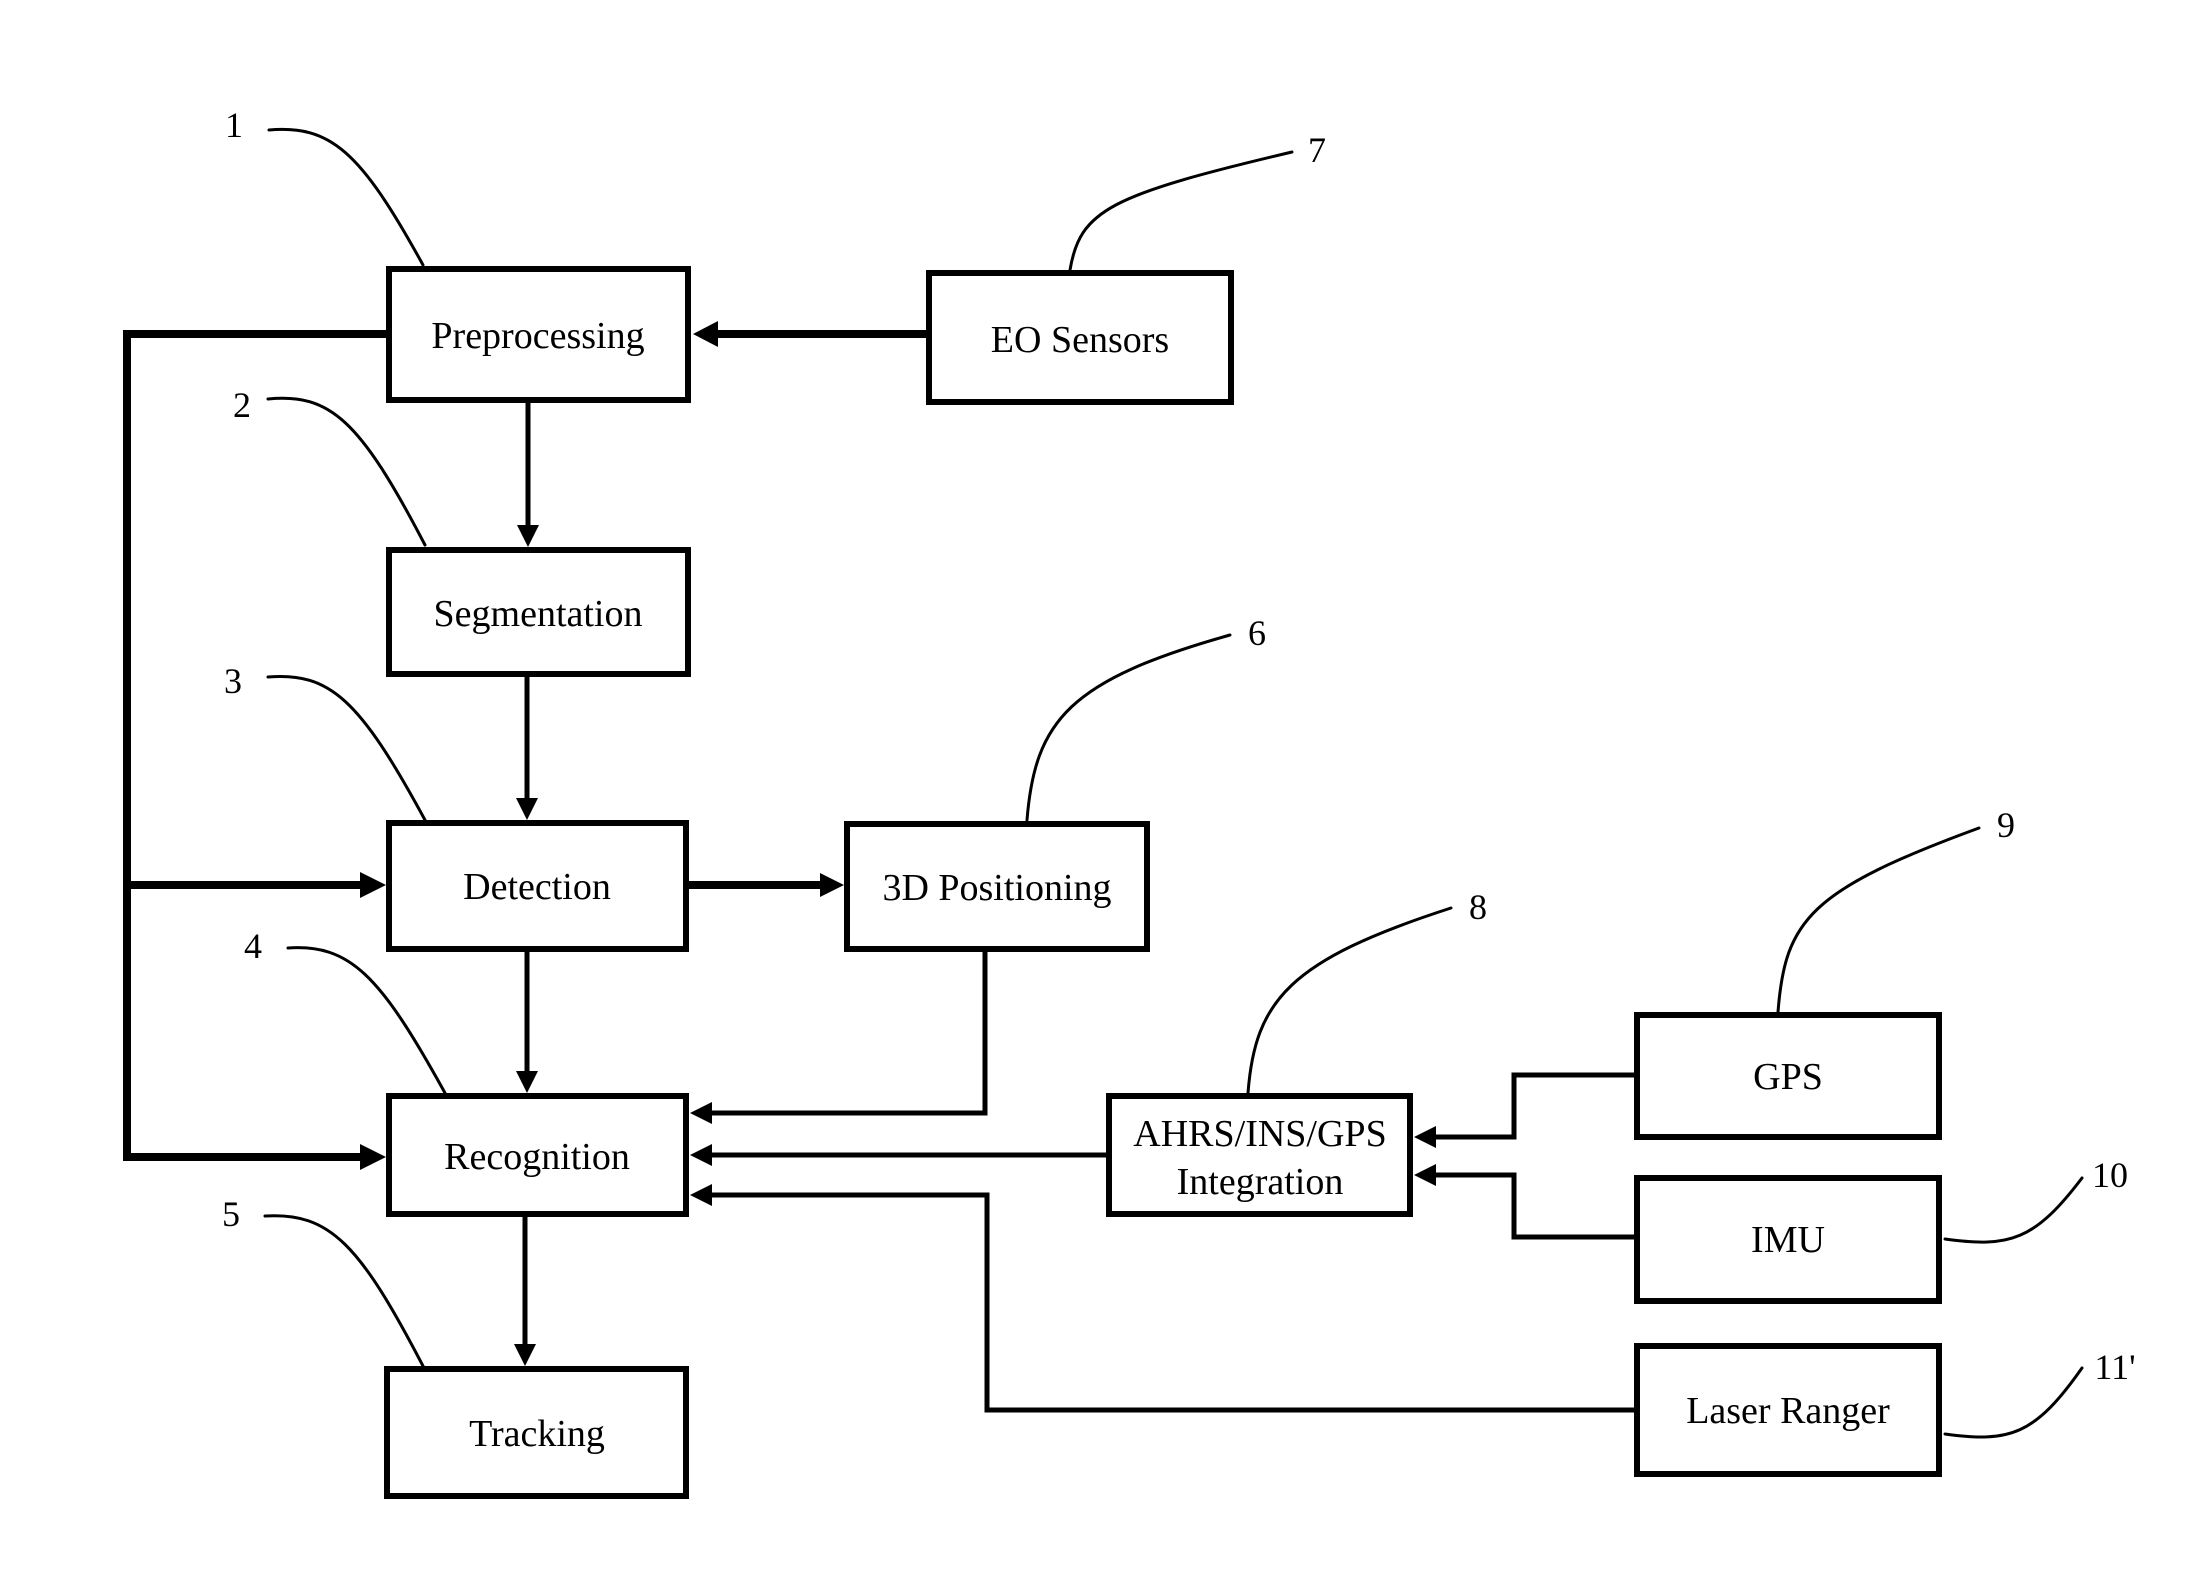  I want to click on block-eo-sensors: EO Sensors, so click(1080, 337).